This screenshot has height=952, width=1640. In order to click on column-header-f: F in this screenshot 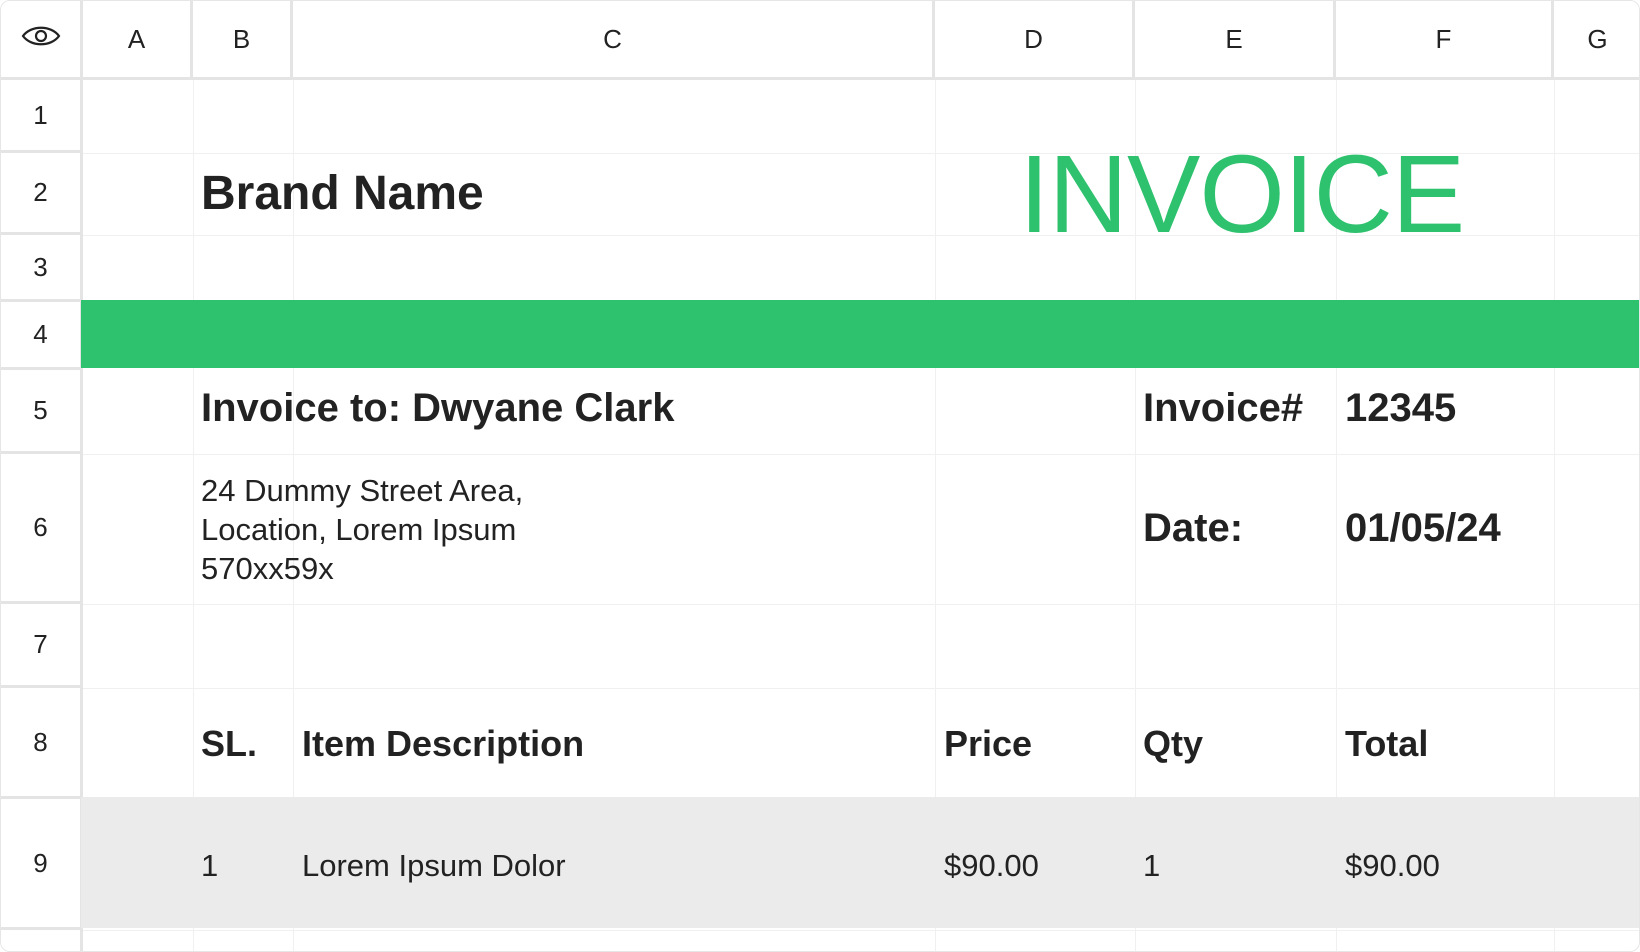, I will do `click(1445, 40)`.